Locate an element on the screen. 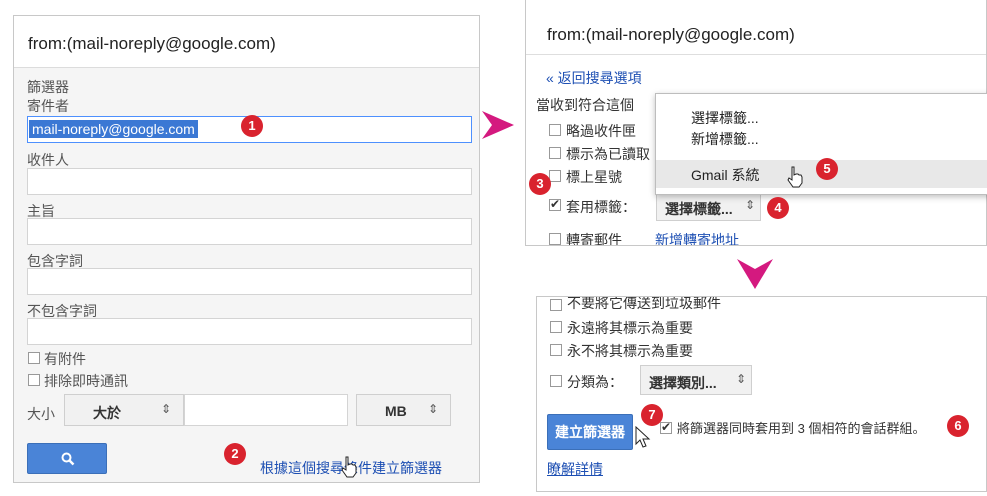  exclude-chats-checkbox is located at coordinates (34, 380).